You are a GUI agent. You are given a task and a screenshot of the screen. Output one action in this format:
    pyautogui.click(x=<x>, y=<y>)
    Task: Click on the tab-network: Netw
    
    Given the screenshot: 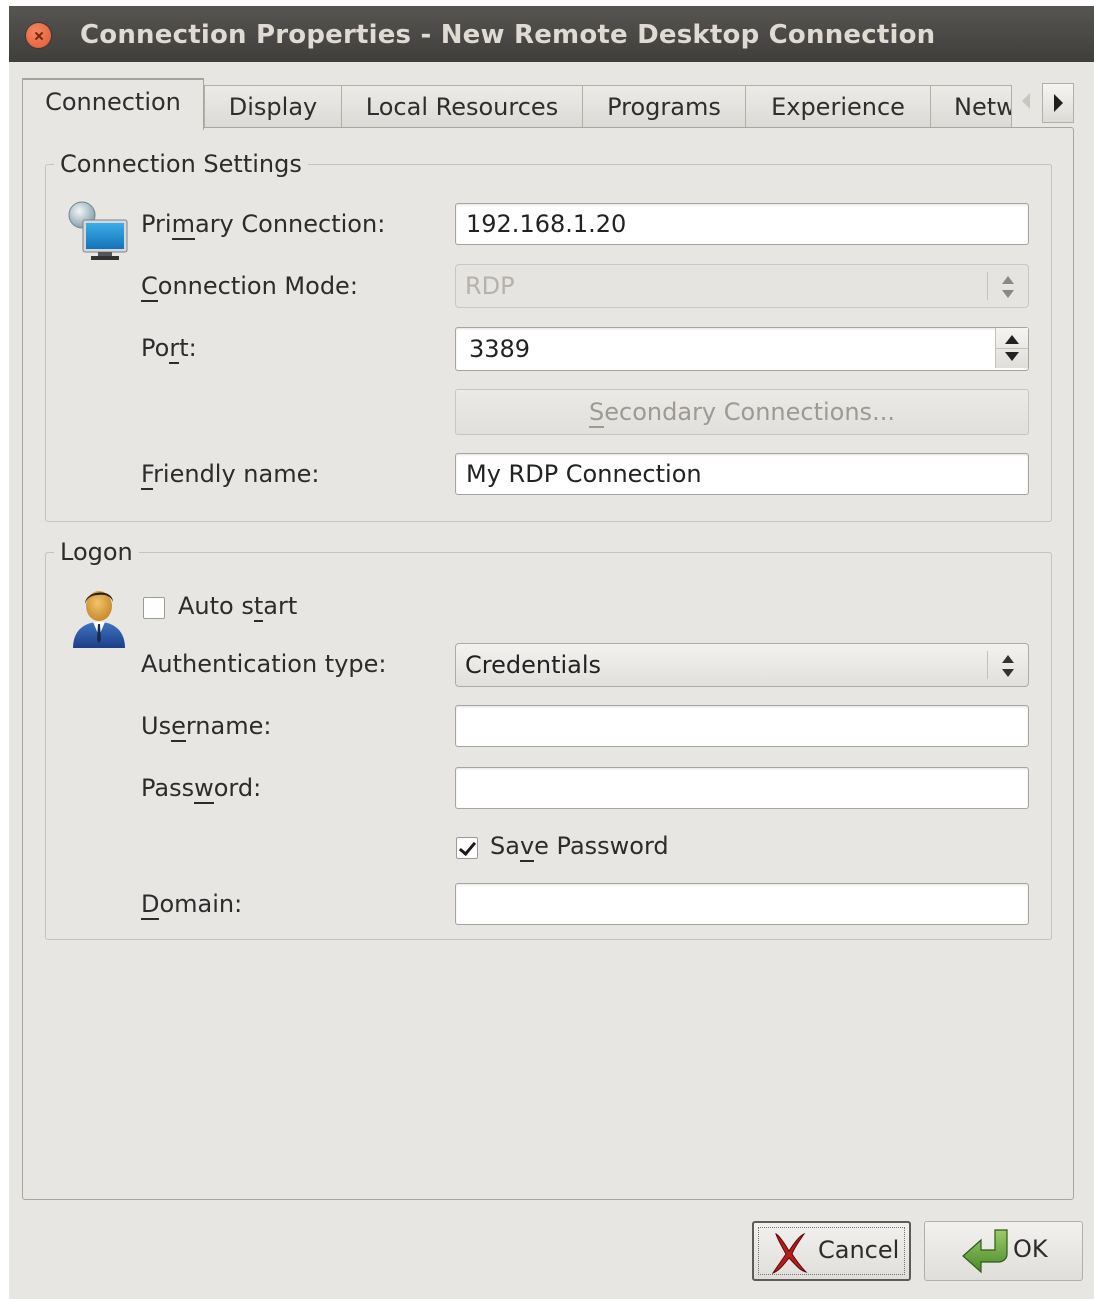 What is the action you would take?
    pyautogui.click(x=971, y=106)
    